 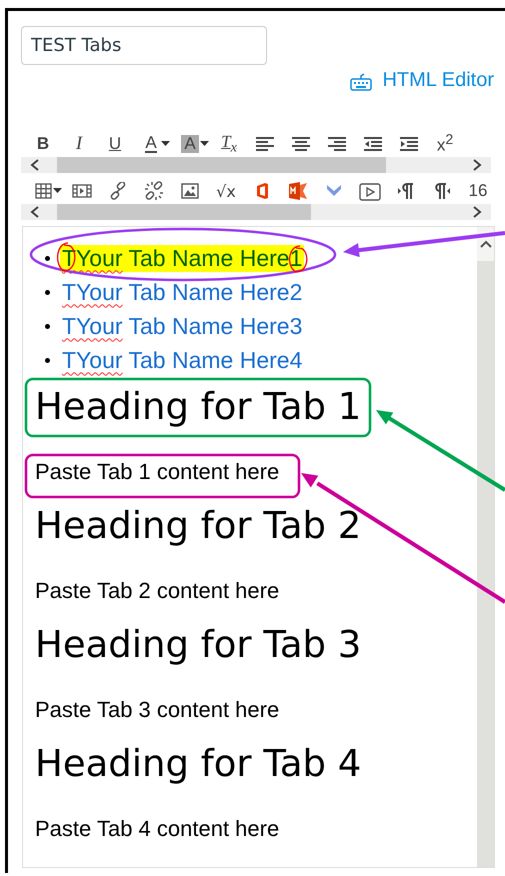 I want to click on tab-link: TYour Tab Name Here2, so click(x=182, y=292).